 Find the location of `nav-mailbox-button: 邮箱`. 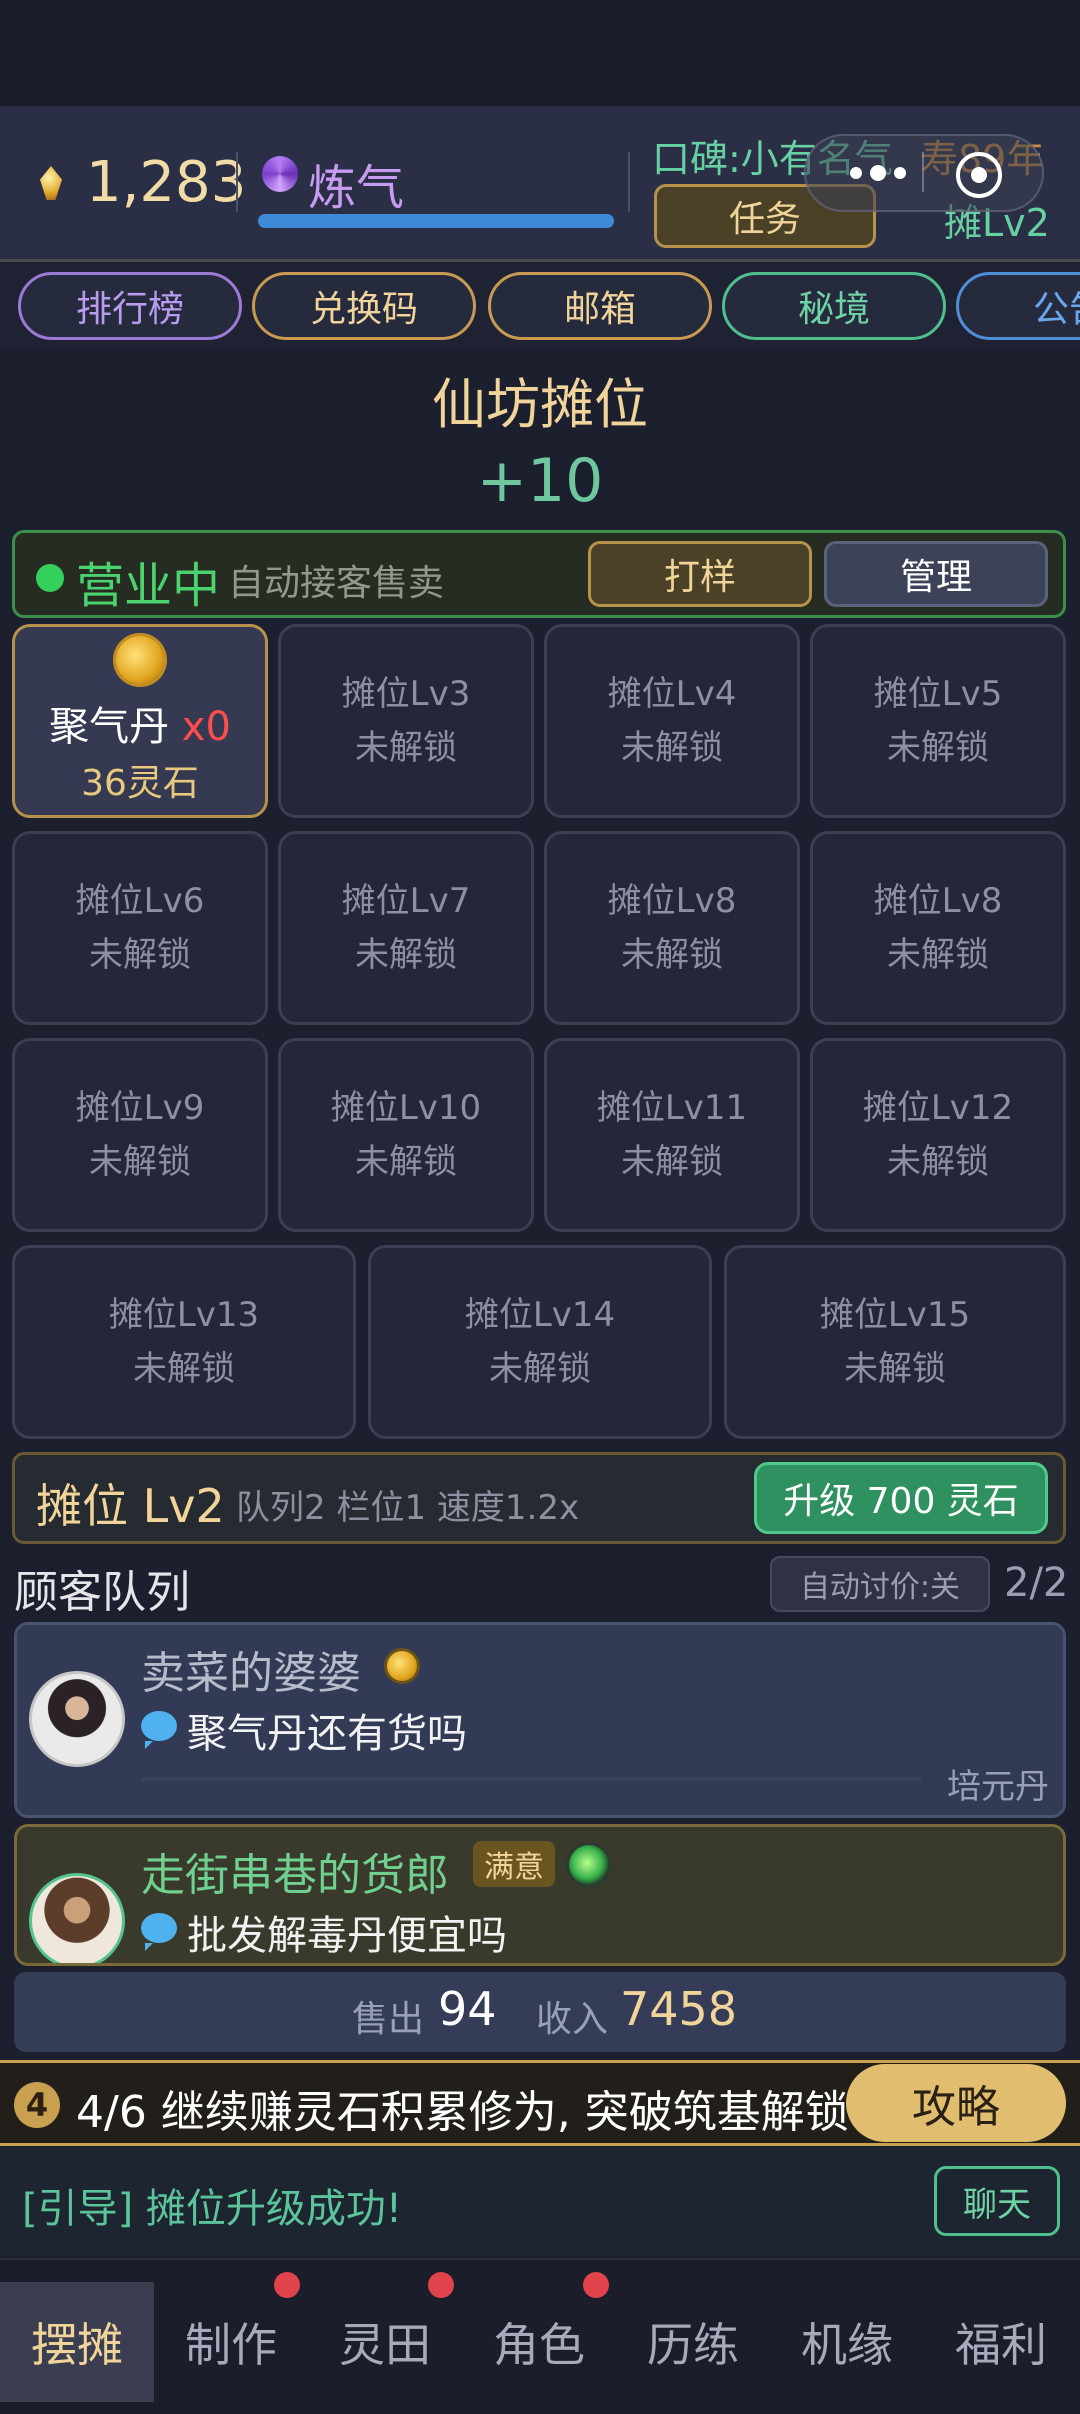

nav-mailbox-button: 邮箱 is located at coordinates (600, 306).